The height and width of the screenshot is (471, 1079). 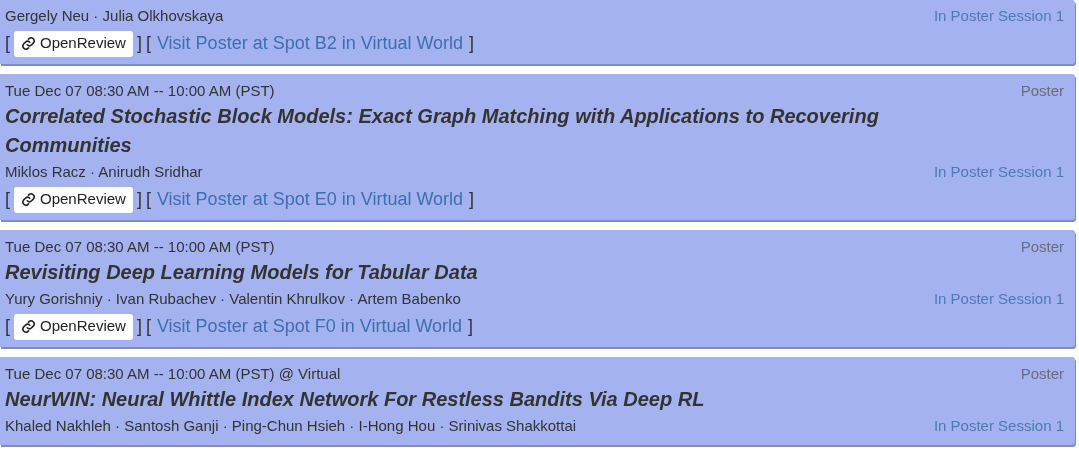 I want to click on author-list: Gergely Neu · Julia Olkhovskaya, so click(x=114, y=16).